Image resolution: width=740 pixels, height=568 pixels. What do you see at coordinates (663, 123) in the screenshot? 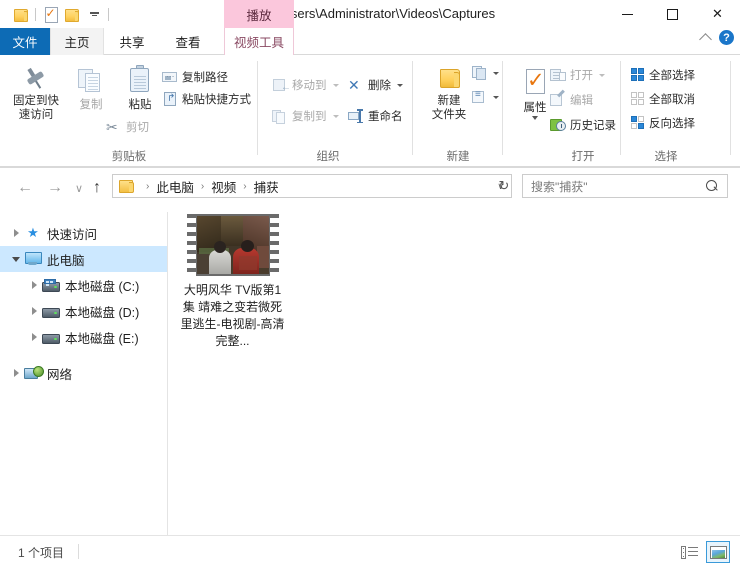
I see `invert-selection-button: 反向选择` at bounding box center [663, 123].